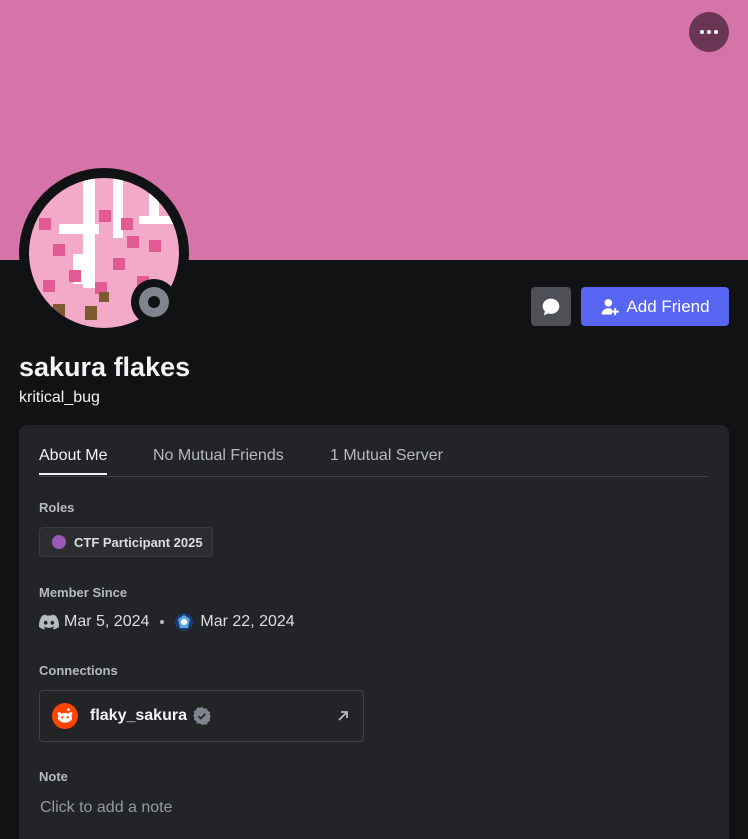 The image size is (748, 839). I want to click on connection-reddit: flaky_sakura, so click(201, 716).